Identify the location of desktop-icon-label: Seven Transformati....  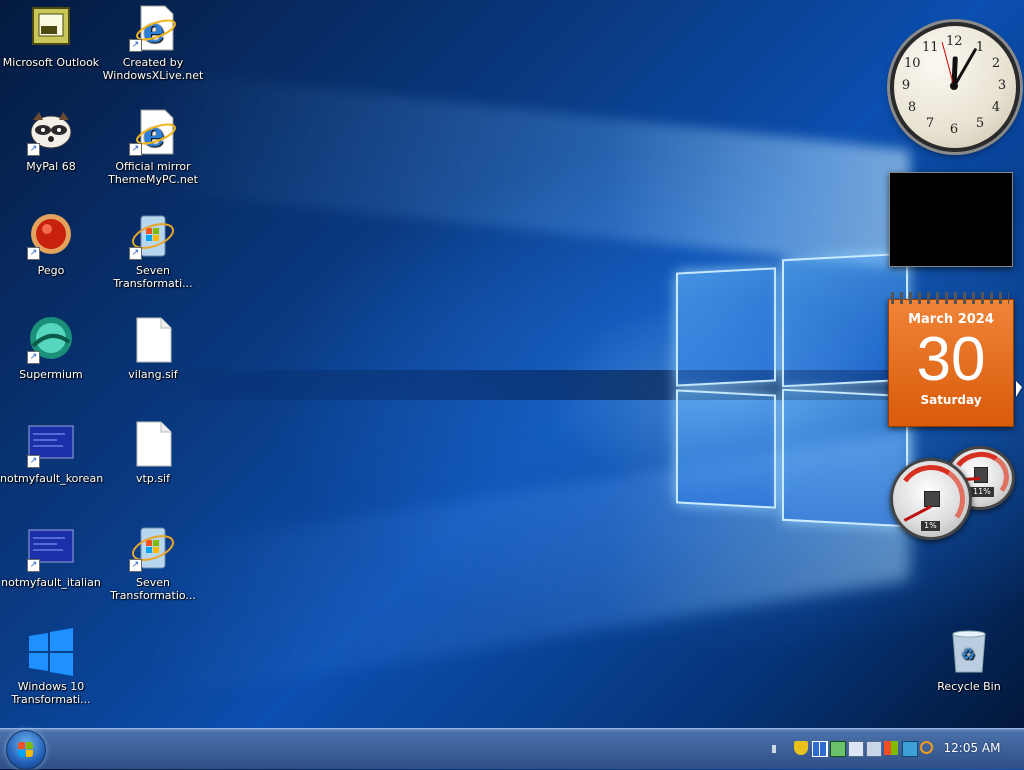
(153, 277).